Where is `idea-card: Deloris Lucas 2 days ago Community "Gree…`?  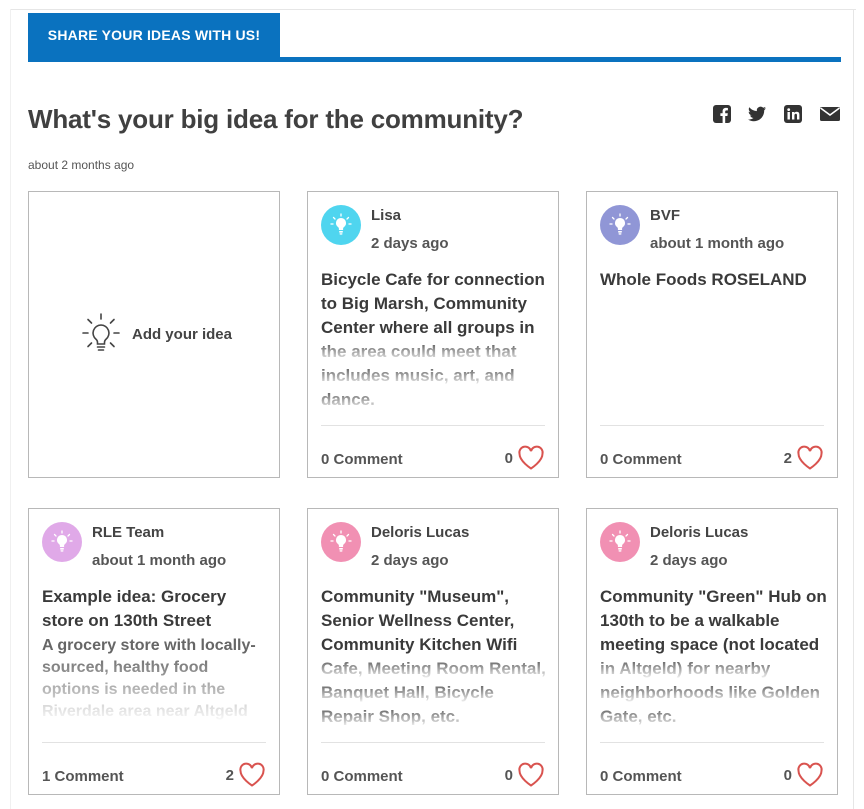 idea-card: Deloris Lucas 2 days ago Community "Gree… is located at coordinates (712, 651).